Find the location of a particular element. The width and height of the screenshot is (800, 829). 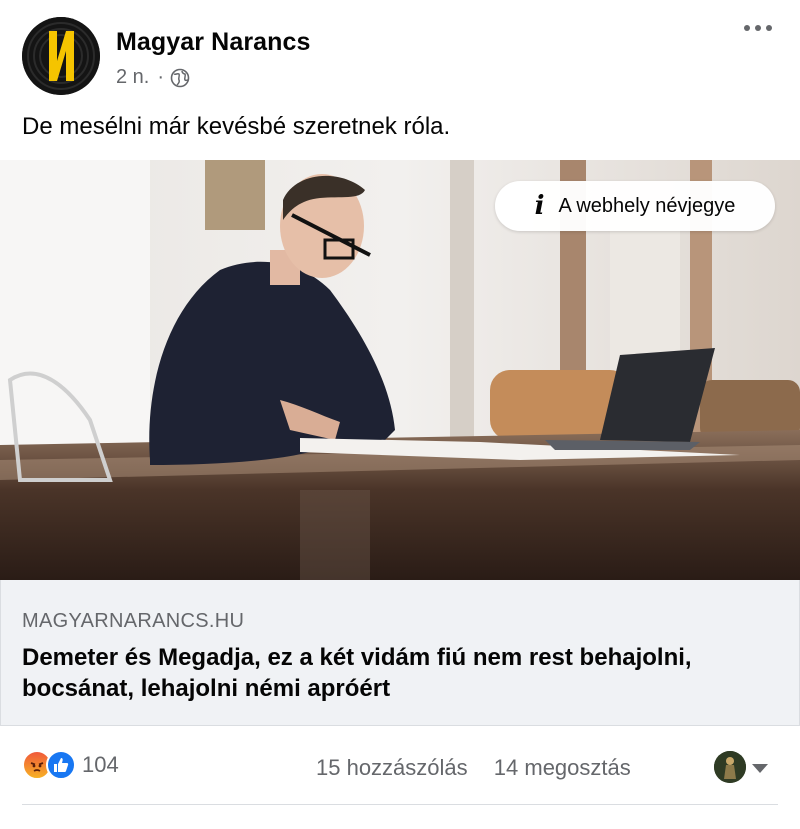

post-text: De mesélni már kevésbé szeretnek róla. is located at coordinates (236, 126).